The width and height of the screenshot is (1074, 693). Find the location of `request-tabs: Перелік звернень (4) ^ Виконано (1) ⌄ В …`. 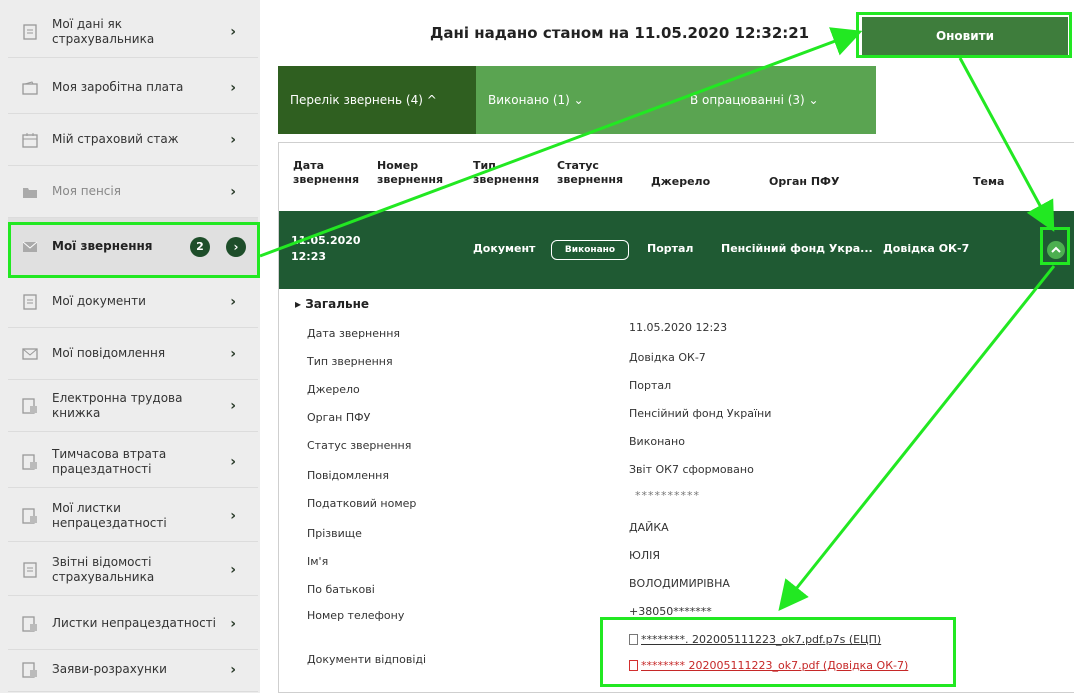

request-tabs: Перелік звернень (4) ^ Виконано (1) ⌄ В … is located at coordinates (577, 100).